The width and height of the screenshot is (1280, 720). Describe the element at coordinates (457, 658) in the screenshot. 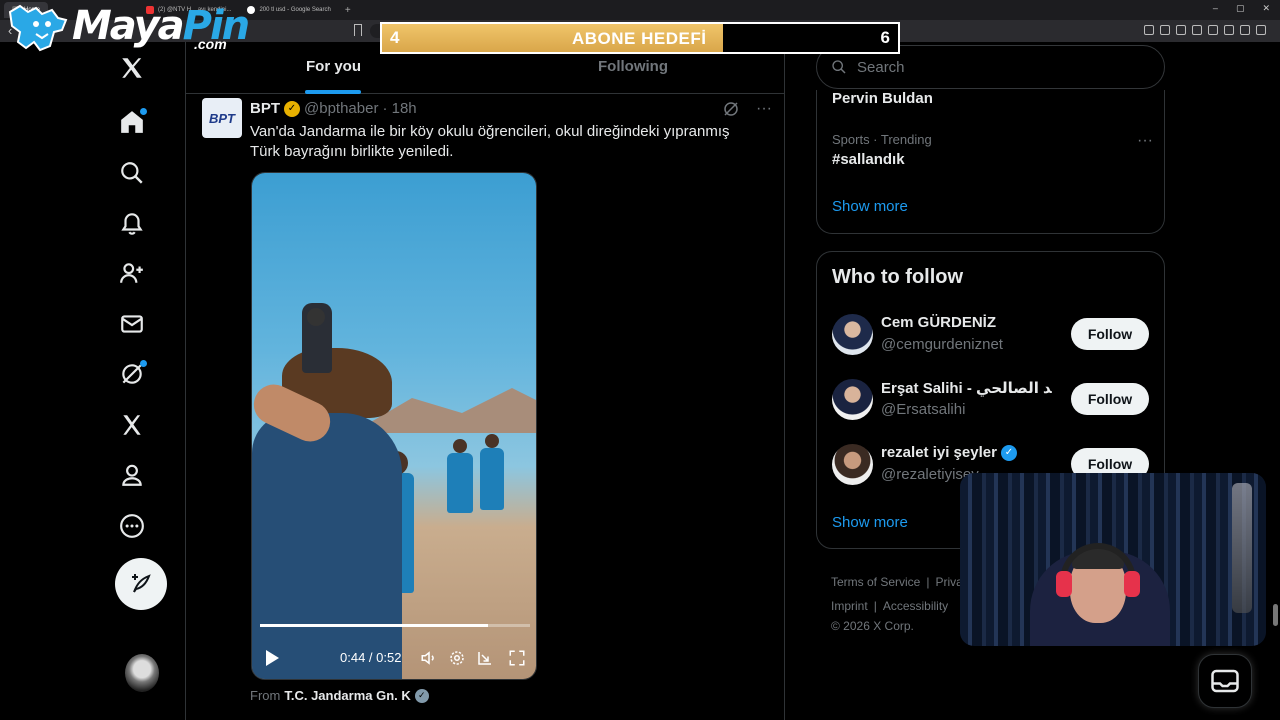

I see `settings-gear-icon` at that location.